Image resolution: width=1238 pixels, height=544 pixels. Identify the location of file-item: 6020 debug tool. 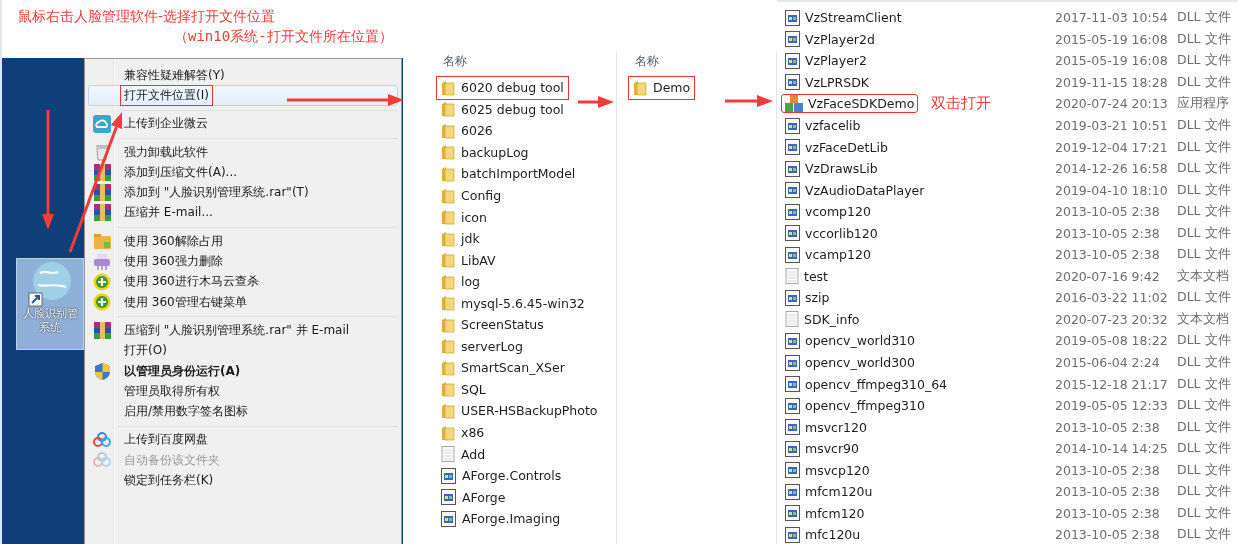
(502, 88).